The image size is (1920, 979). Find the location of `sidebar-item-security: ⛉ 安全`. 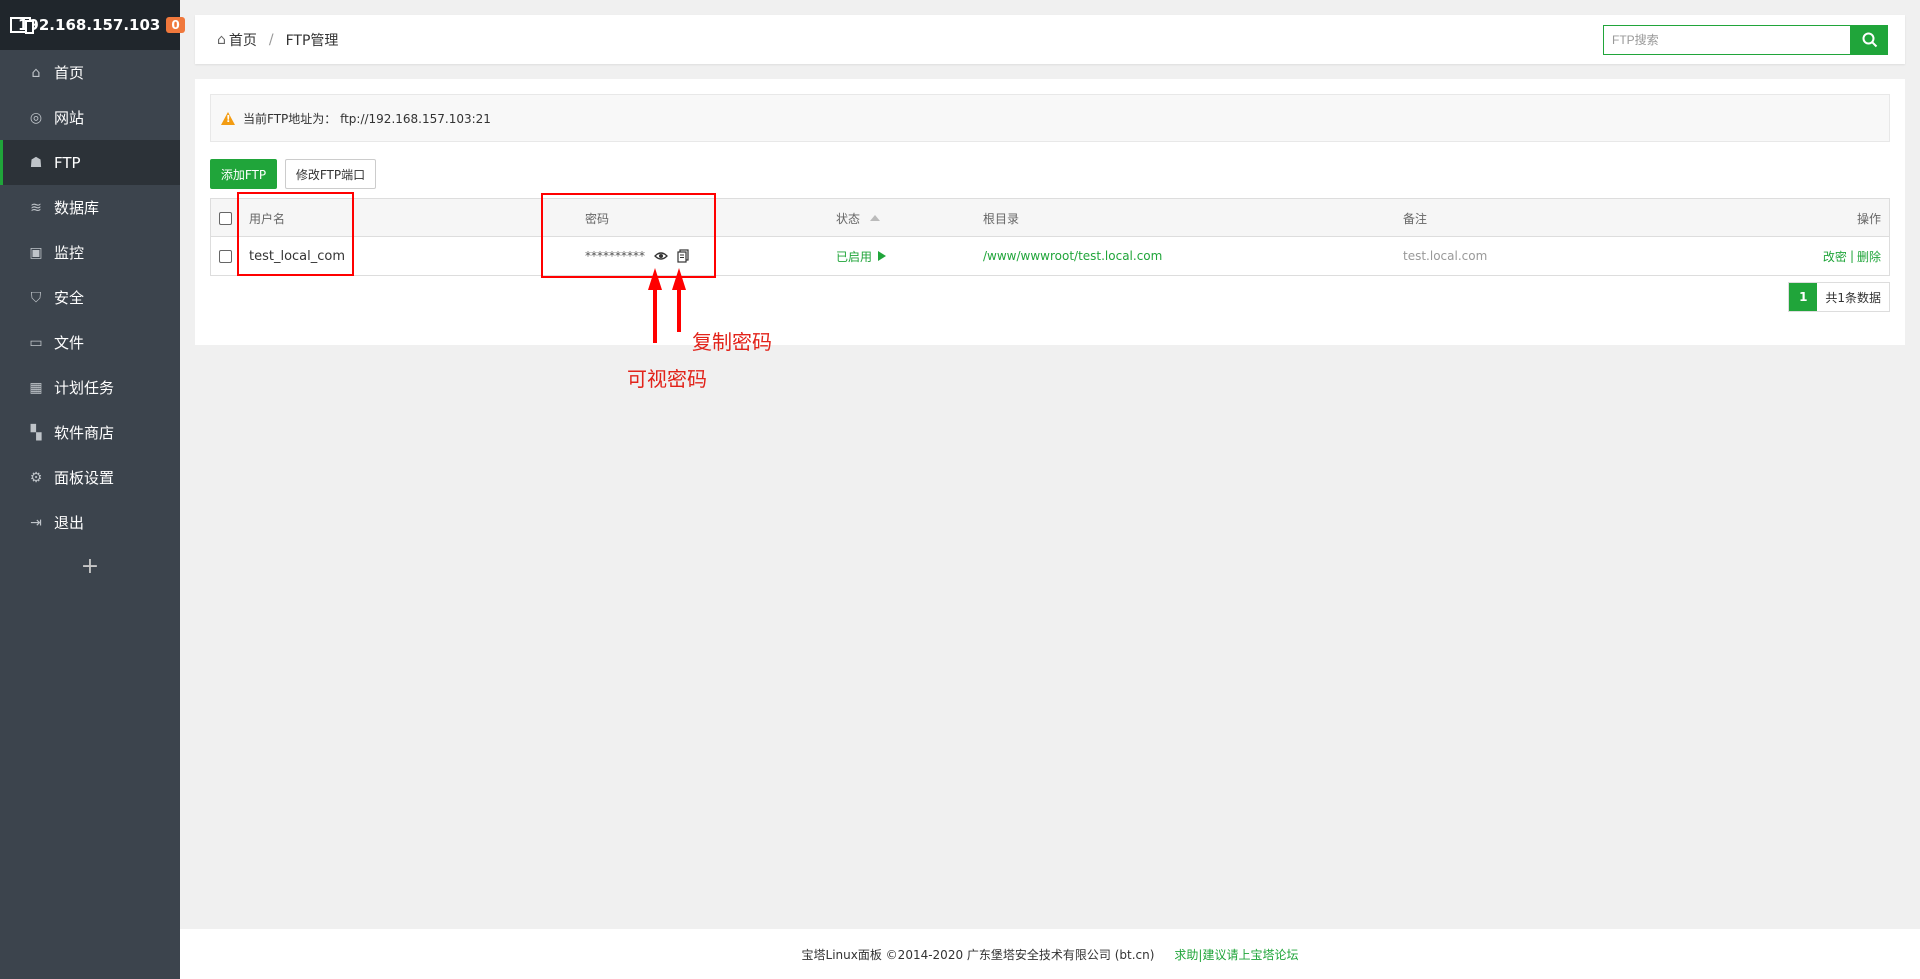

sidebar-item-security: ⛉ 安全 is located at coordinates (90, 297).